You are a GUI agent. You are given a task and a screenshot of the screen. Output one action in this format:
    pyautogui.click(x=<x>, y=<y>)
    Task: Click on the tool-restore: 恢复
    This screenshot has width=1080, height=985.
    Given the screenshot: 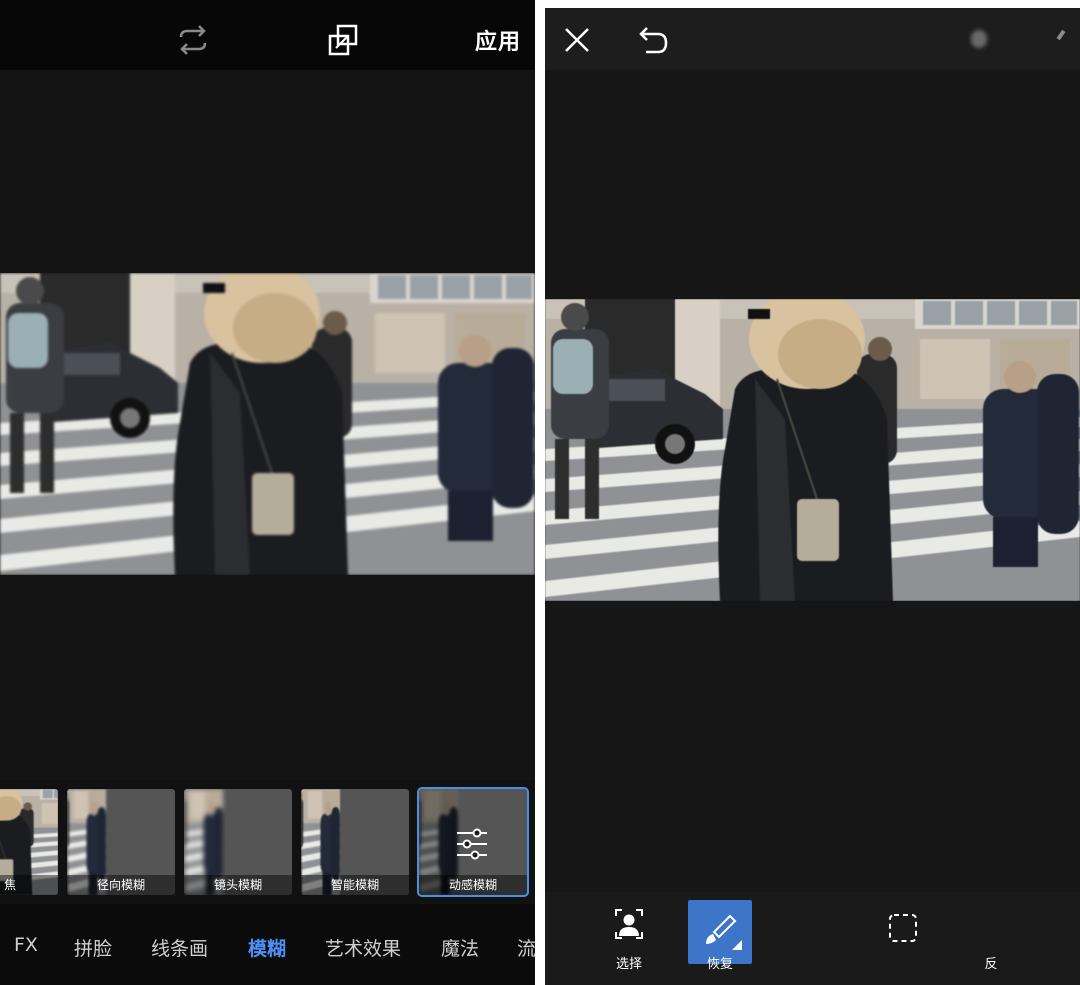 What is the action you would take?
    pyautogui.click(x=720, y=937)
    